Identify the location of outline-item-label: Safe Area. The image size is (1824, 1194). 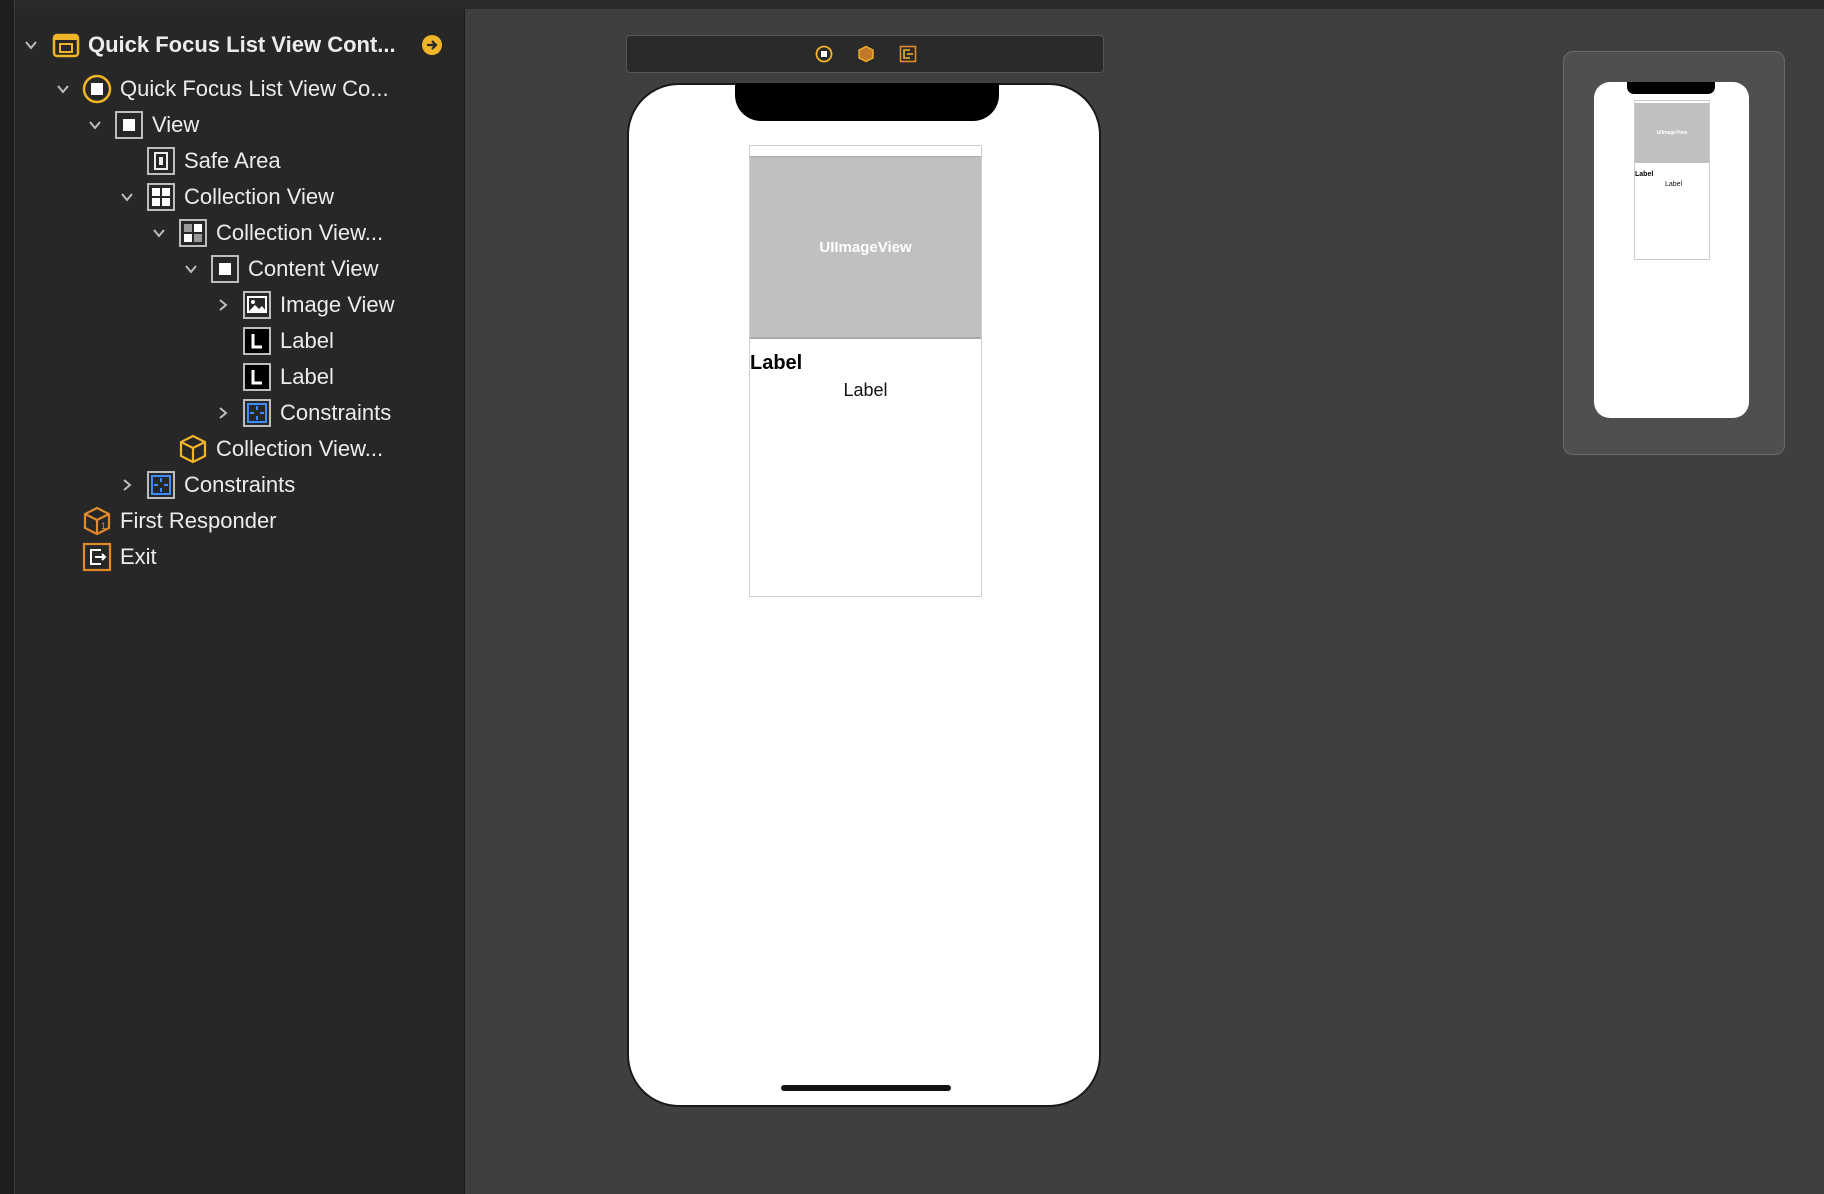
(232, 160).